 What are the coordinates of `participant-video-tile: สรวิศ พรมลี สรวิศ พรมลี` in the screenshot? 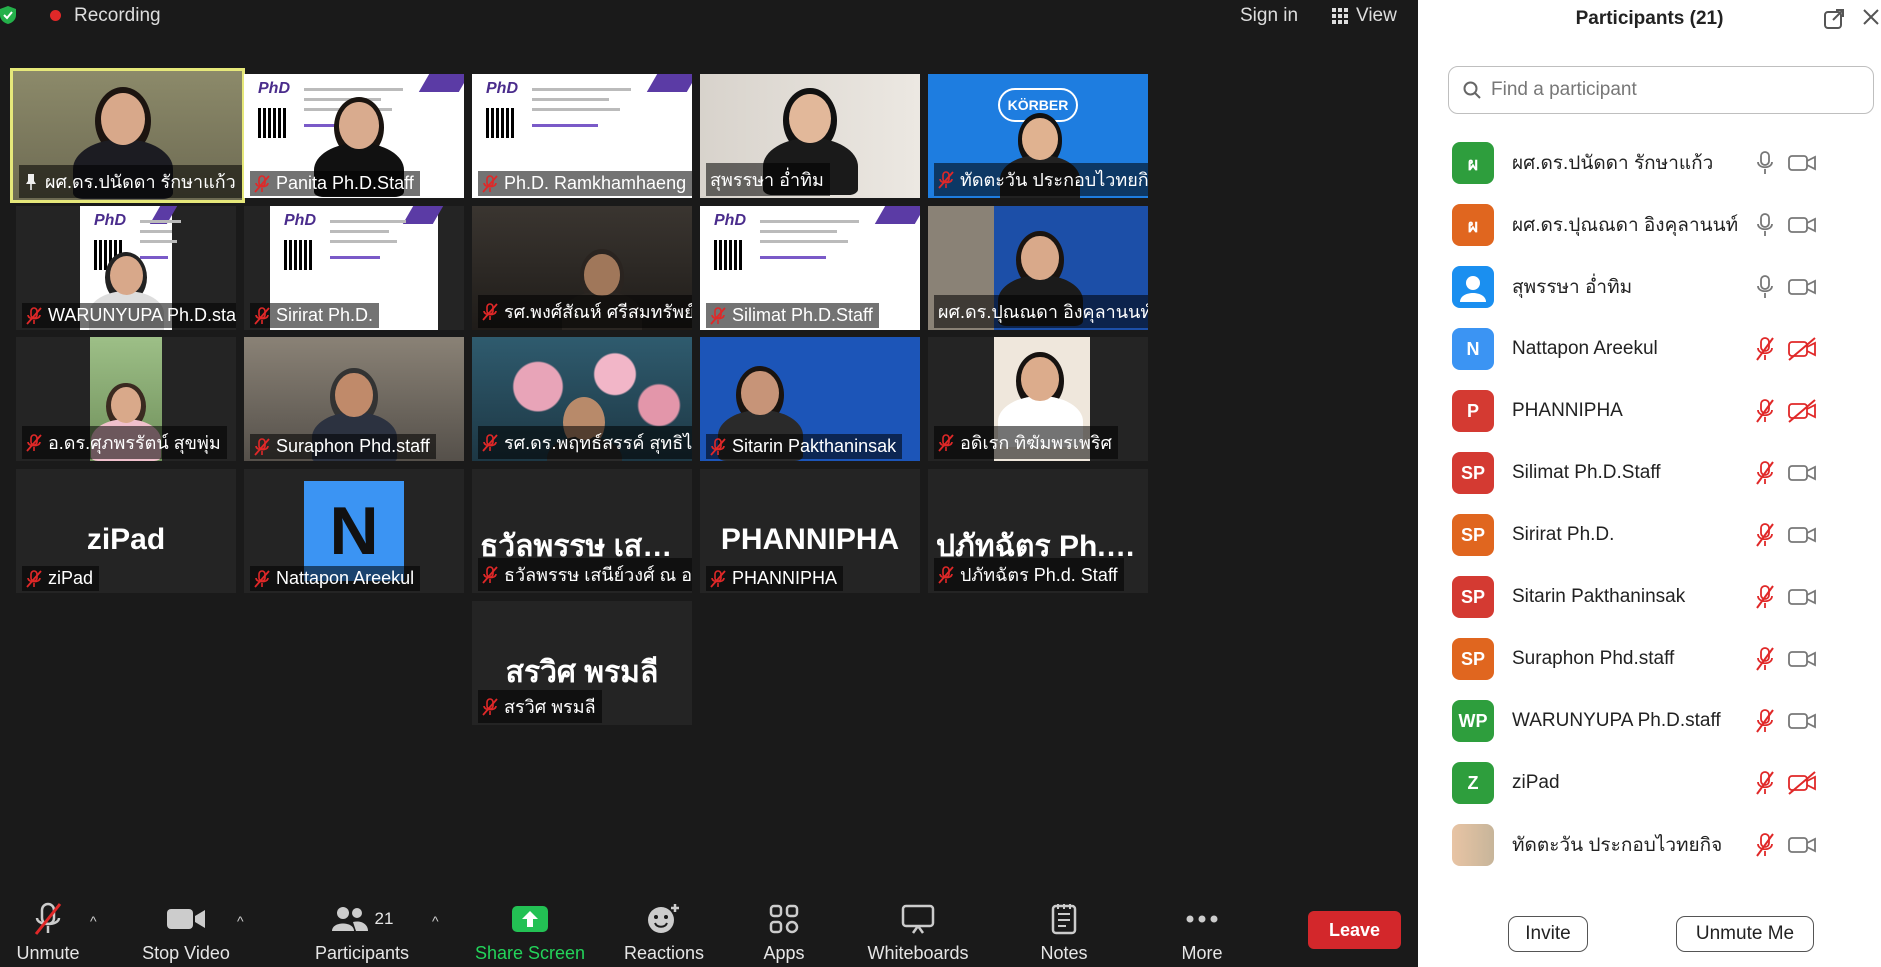 It's located at (582, 663).